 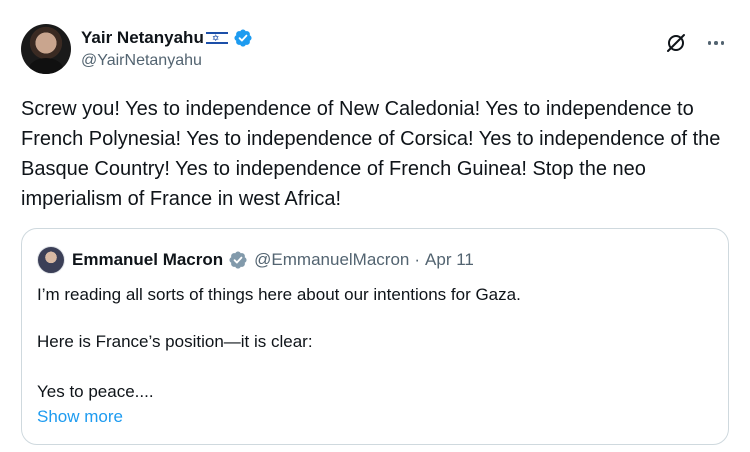 I want to click on author-handle: @YairNetanyahu, so click(x=141, y=61).